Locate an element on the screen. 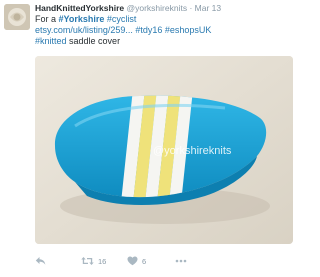  hashtag-cyclist: #cyclist is located at coordinates (120, 19).